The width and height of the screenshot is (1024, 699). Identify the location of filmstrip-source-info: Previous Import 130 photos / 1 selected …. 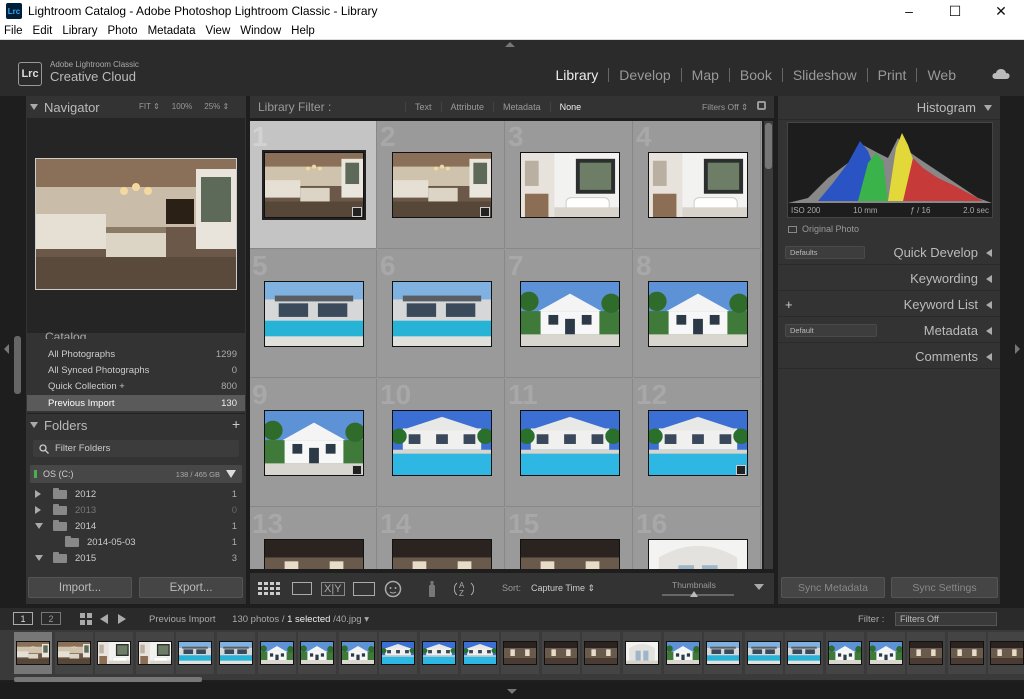
(259, 619).